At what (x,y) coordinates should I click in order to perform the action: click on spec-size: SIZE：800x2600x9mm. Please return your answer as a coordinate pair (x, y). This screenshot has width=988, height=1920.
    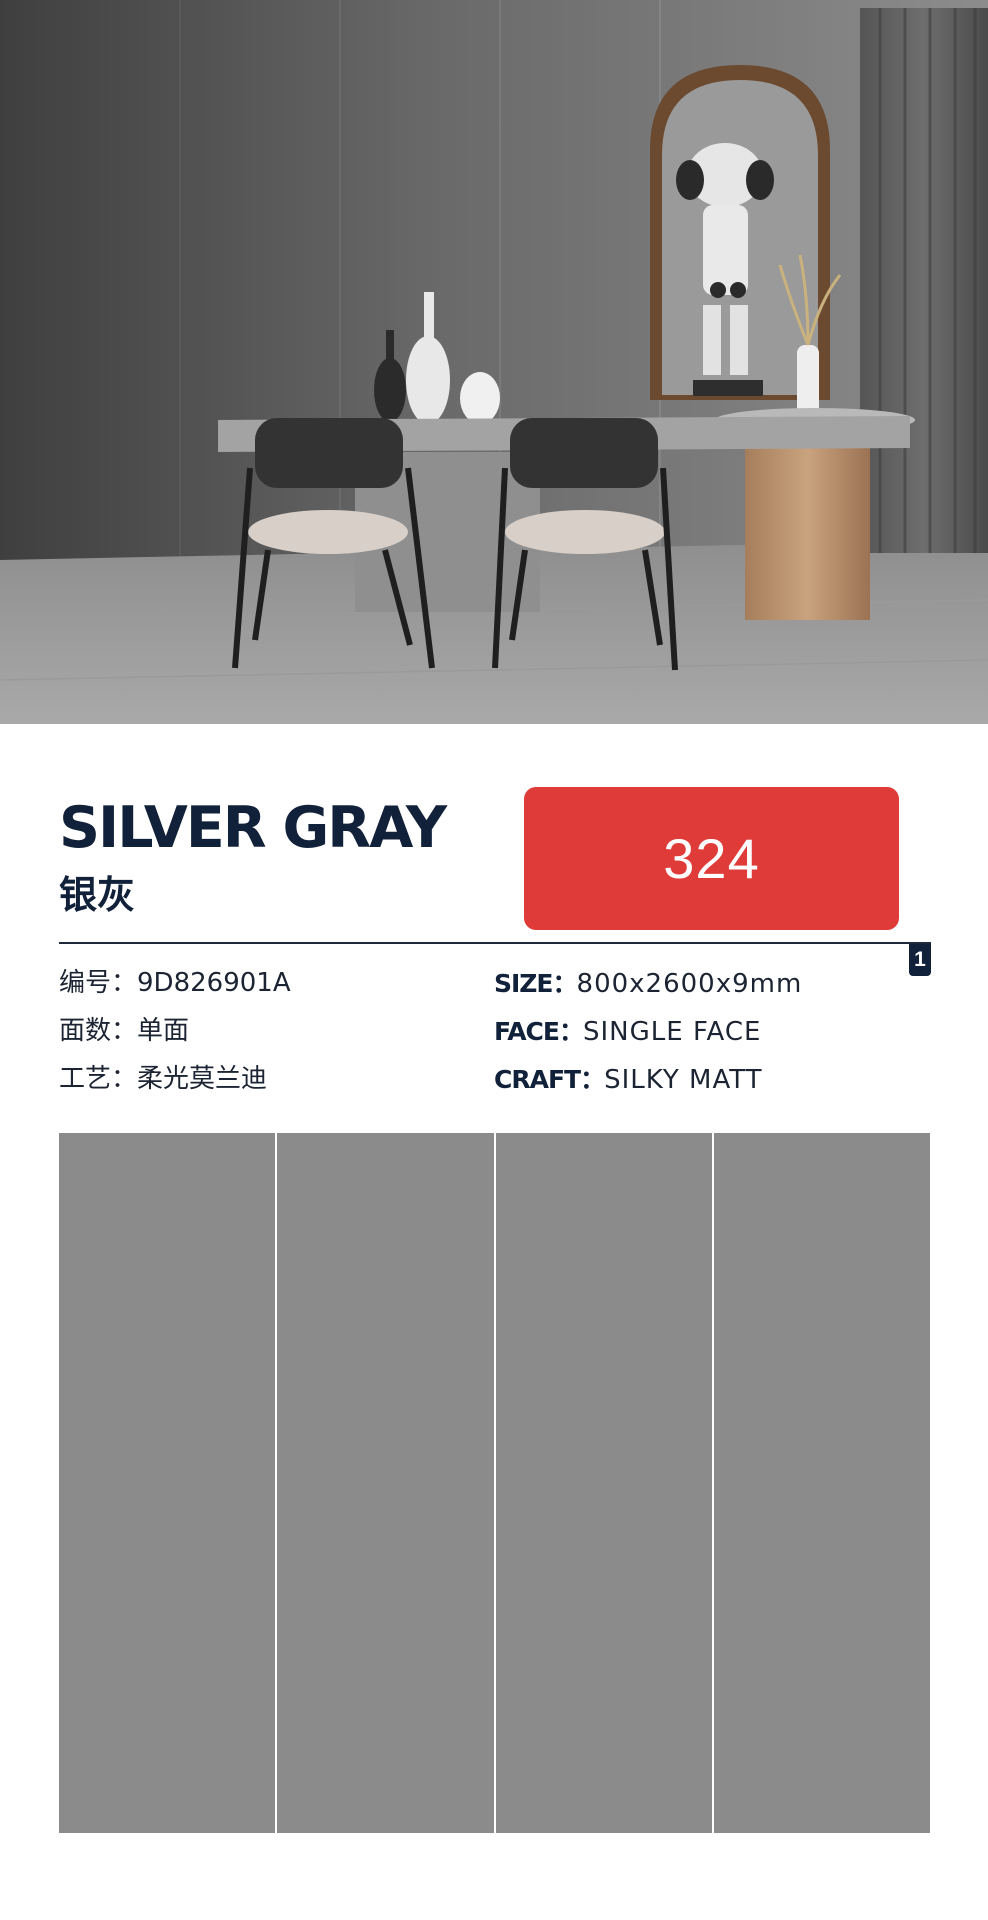
    Looking at the image, I should click on (648, 984).